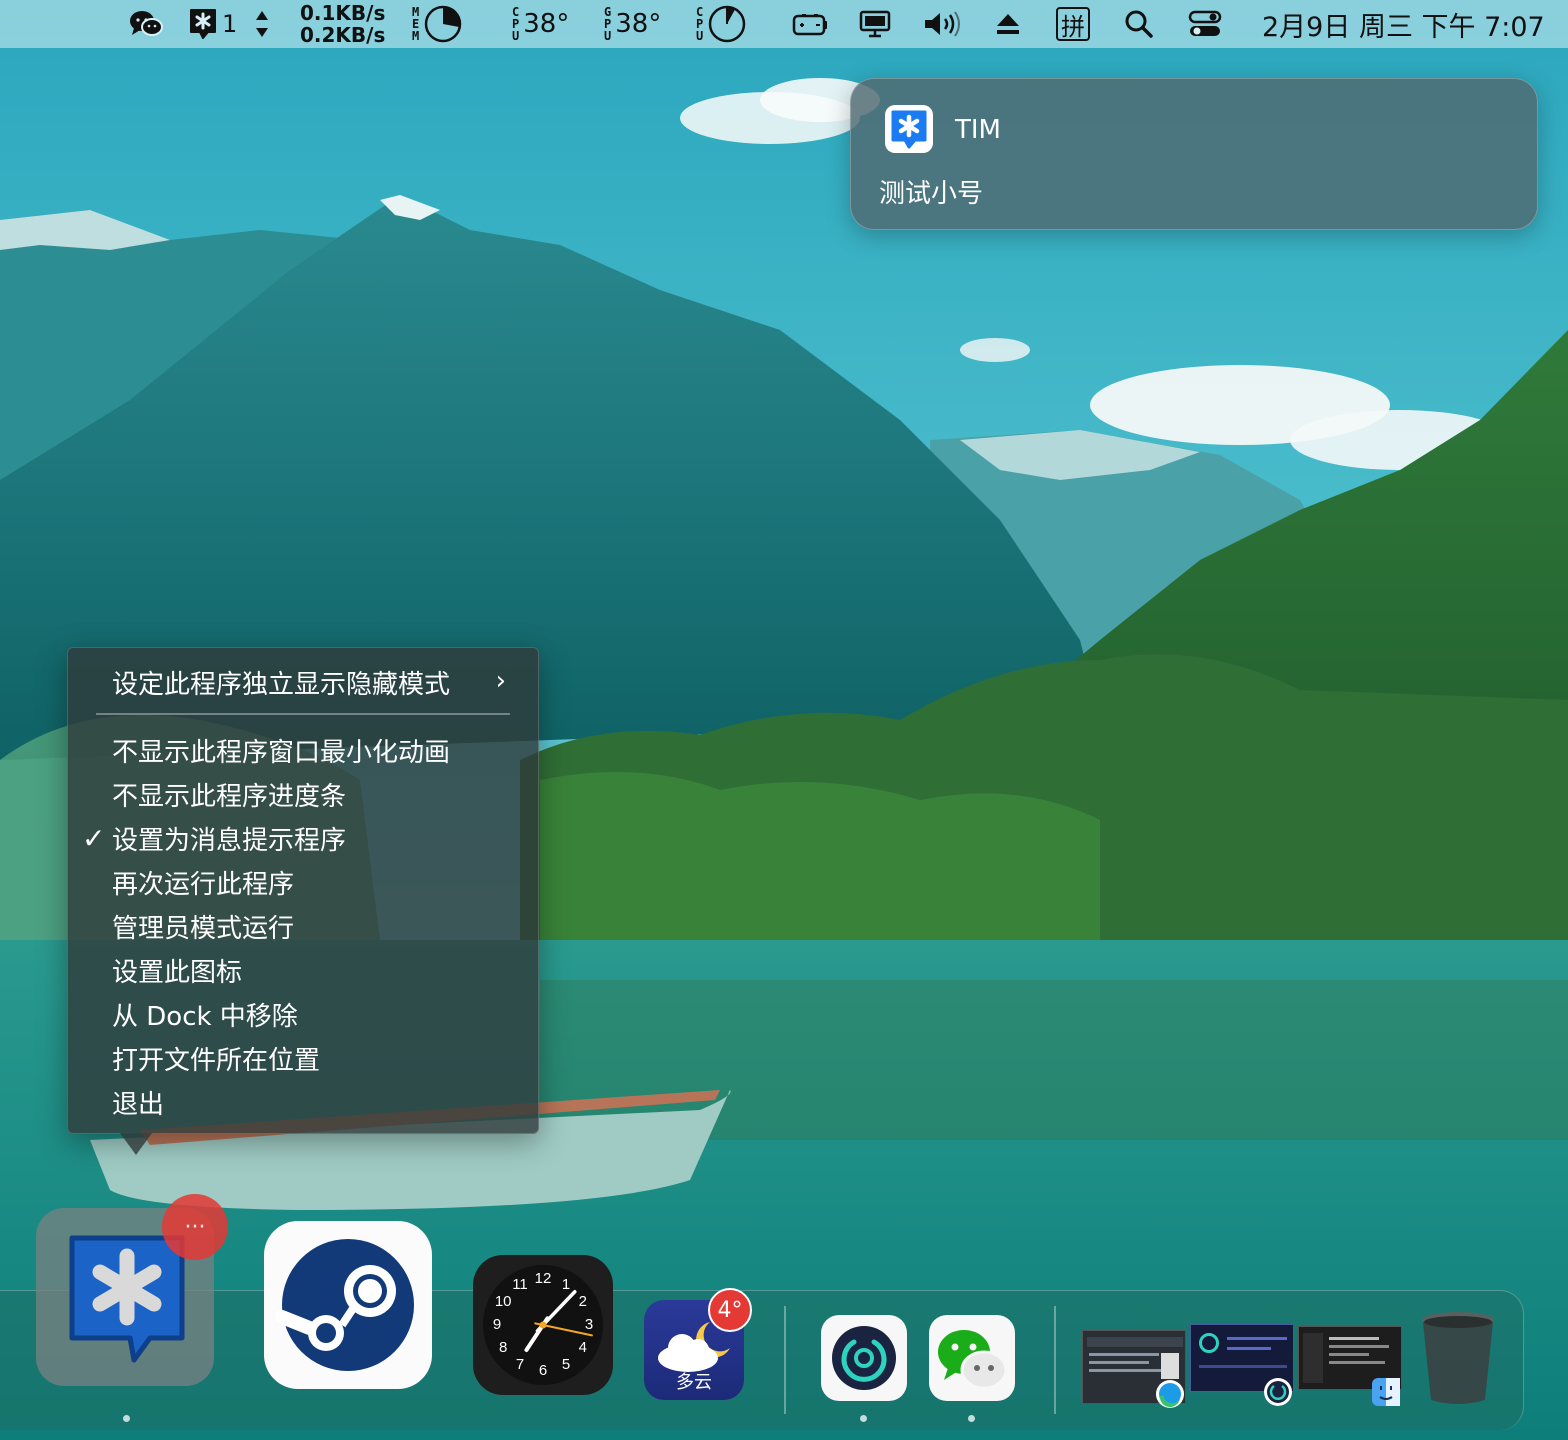 The height and width of the screenshot is (1440, 1568). I want to click on menu-item-label: 设置为消息提示程序, so click(229, 840).